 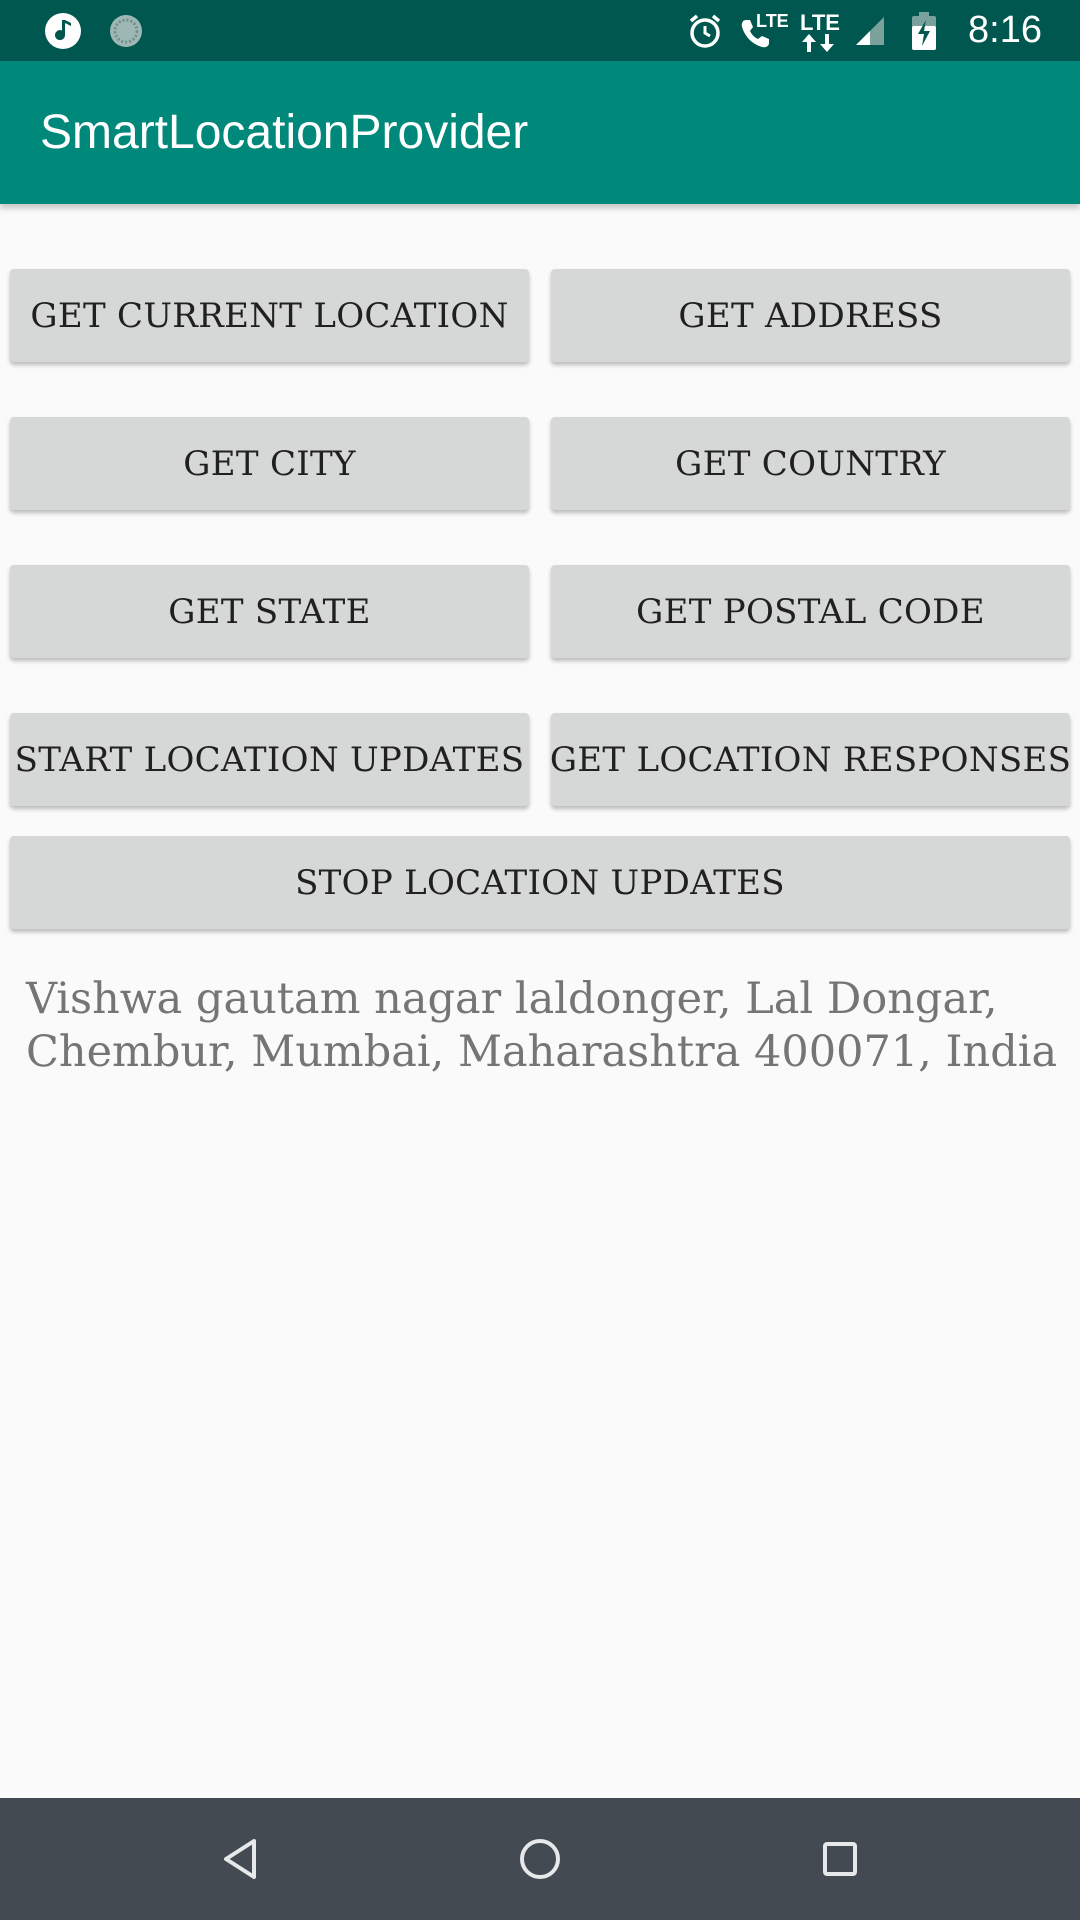 I want to click on stop-location-updates-button: STOP LOCATION UPDATES, so click(x=540, y=882).